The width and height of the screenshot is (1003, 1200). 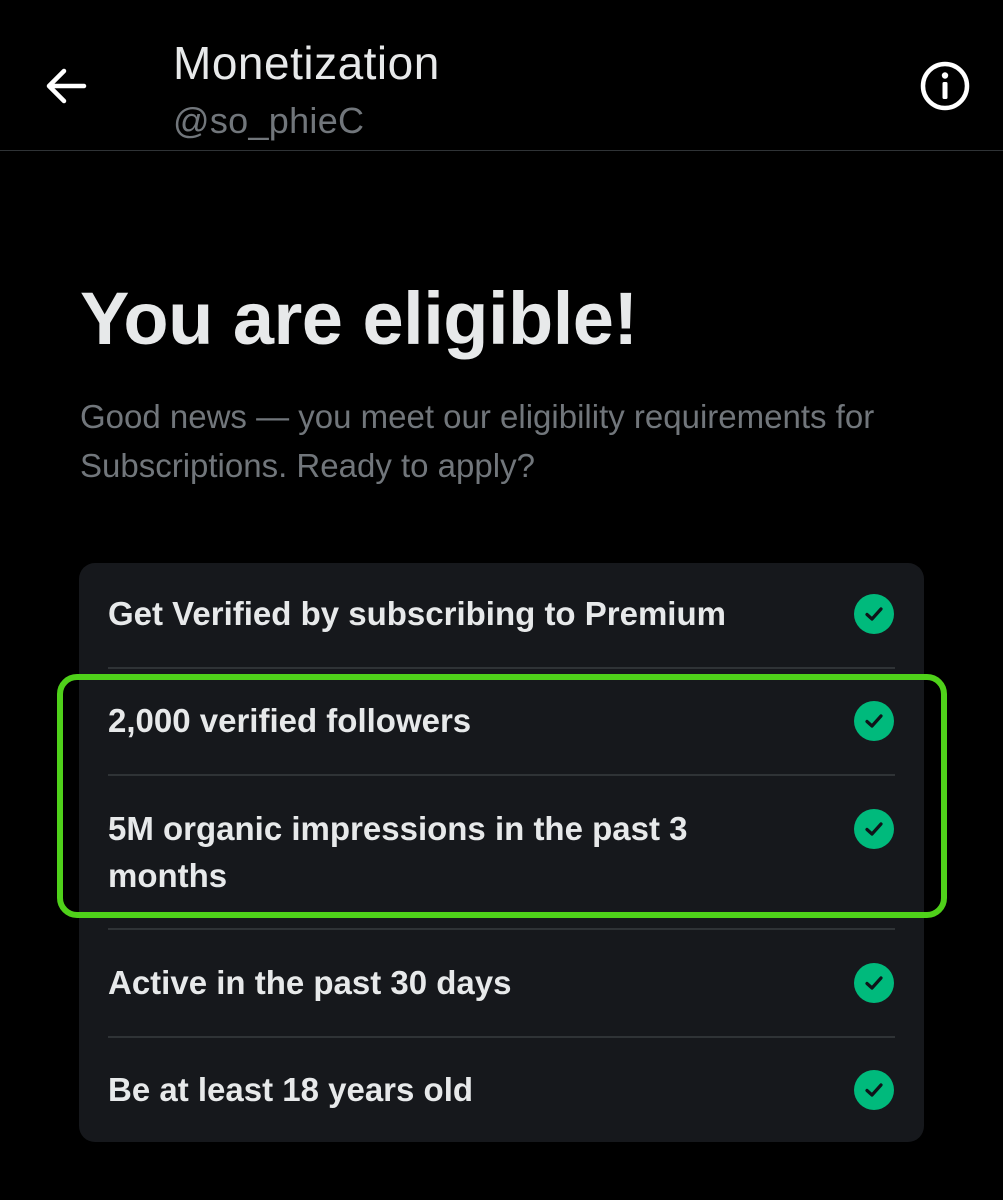 What do you see at coordinates (501, 75) in the screenshot?
I see `top-app-bar: Monetization @so_phieC` at bounding box center [501, 75].